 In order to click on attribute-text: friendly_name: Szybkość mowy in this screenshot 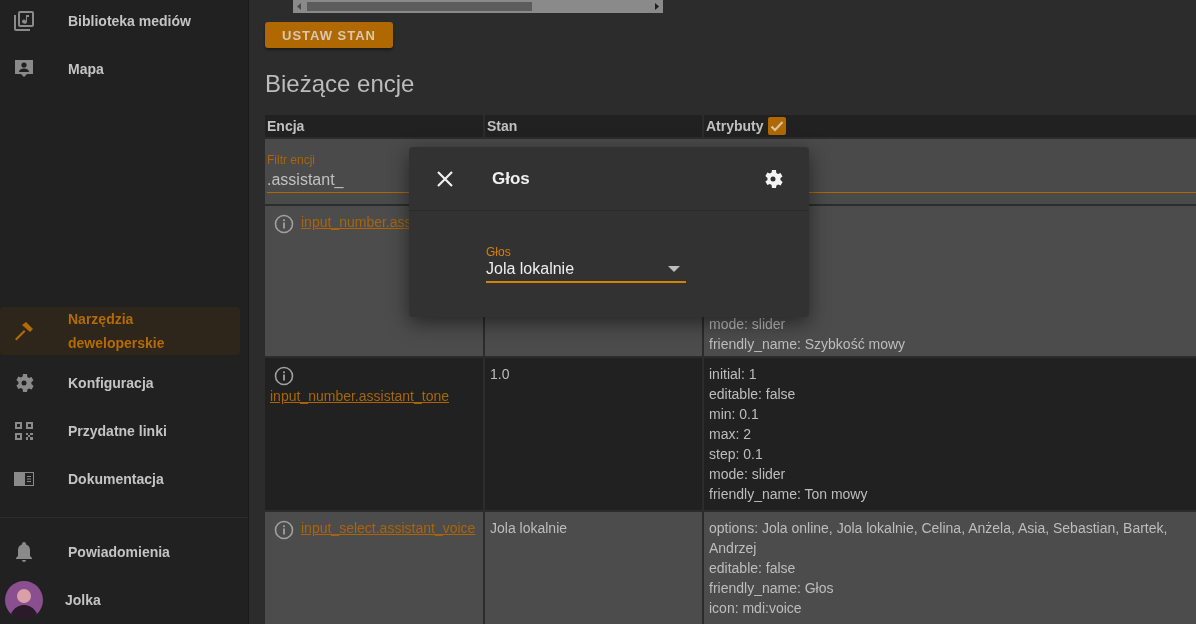, I will do `click(808, 344)`.